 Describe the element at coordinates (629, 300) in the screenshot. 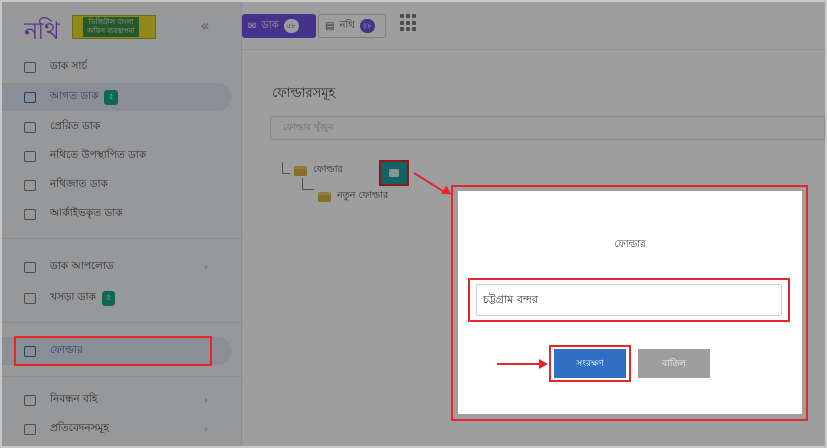

I see `folder-name-input` at that location.